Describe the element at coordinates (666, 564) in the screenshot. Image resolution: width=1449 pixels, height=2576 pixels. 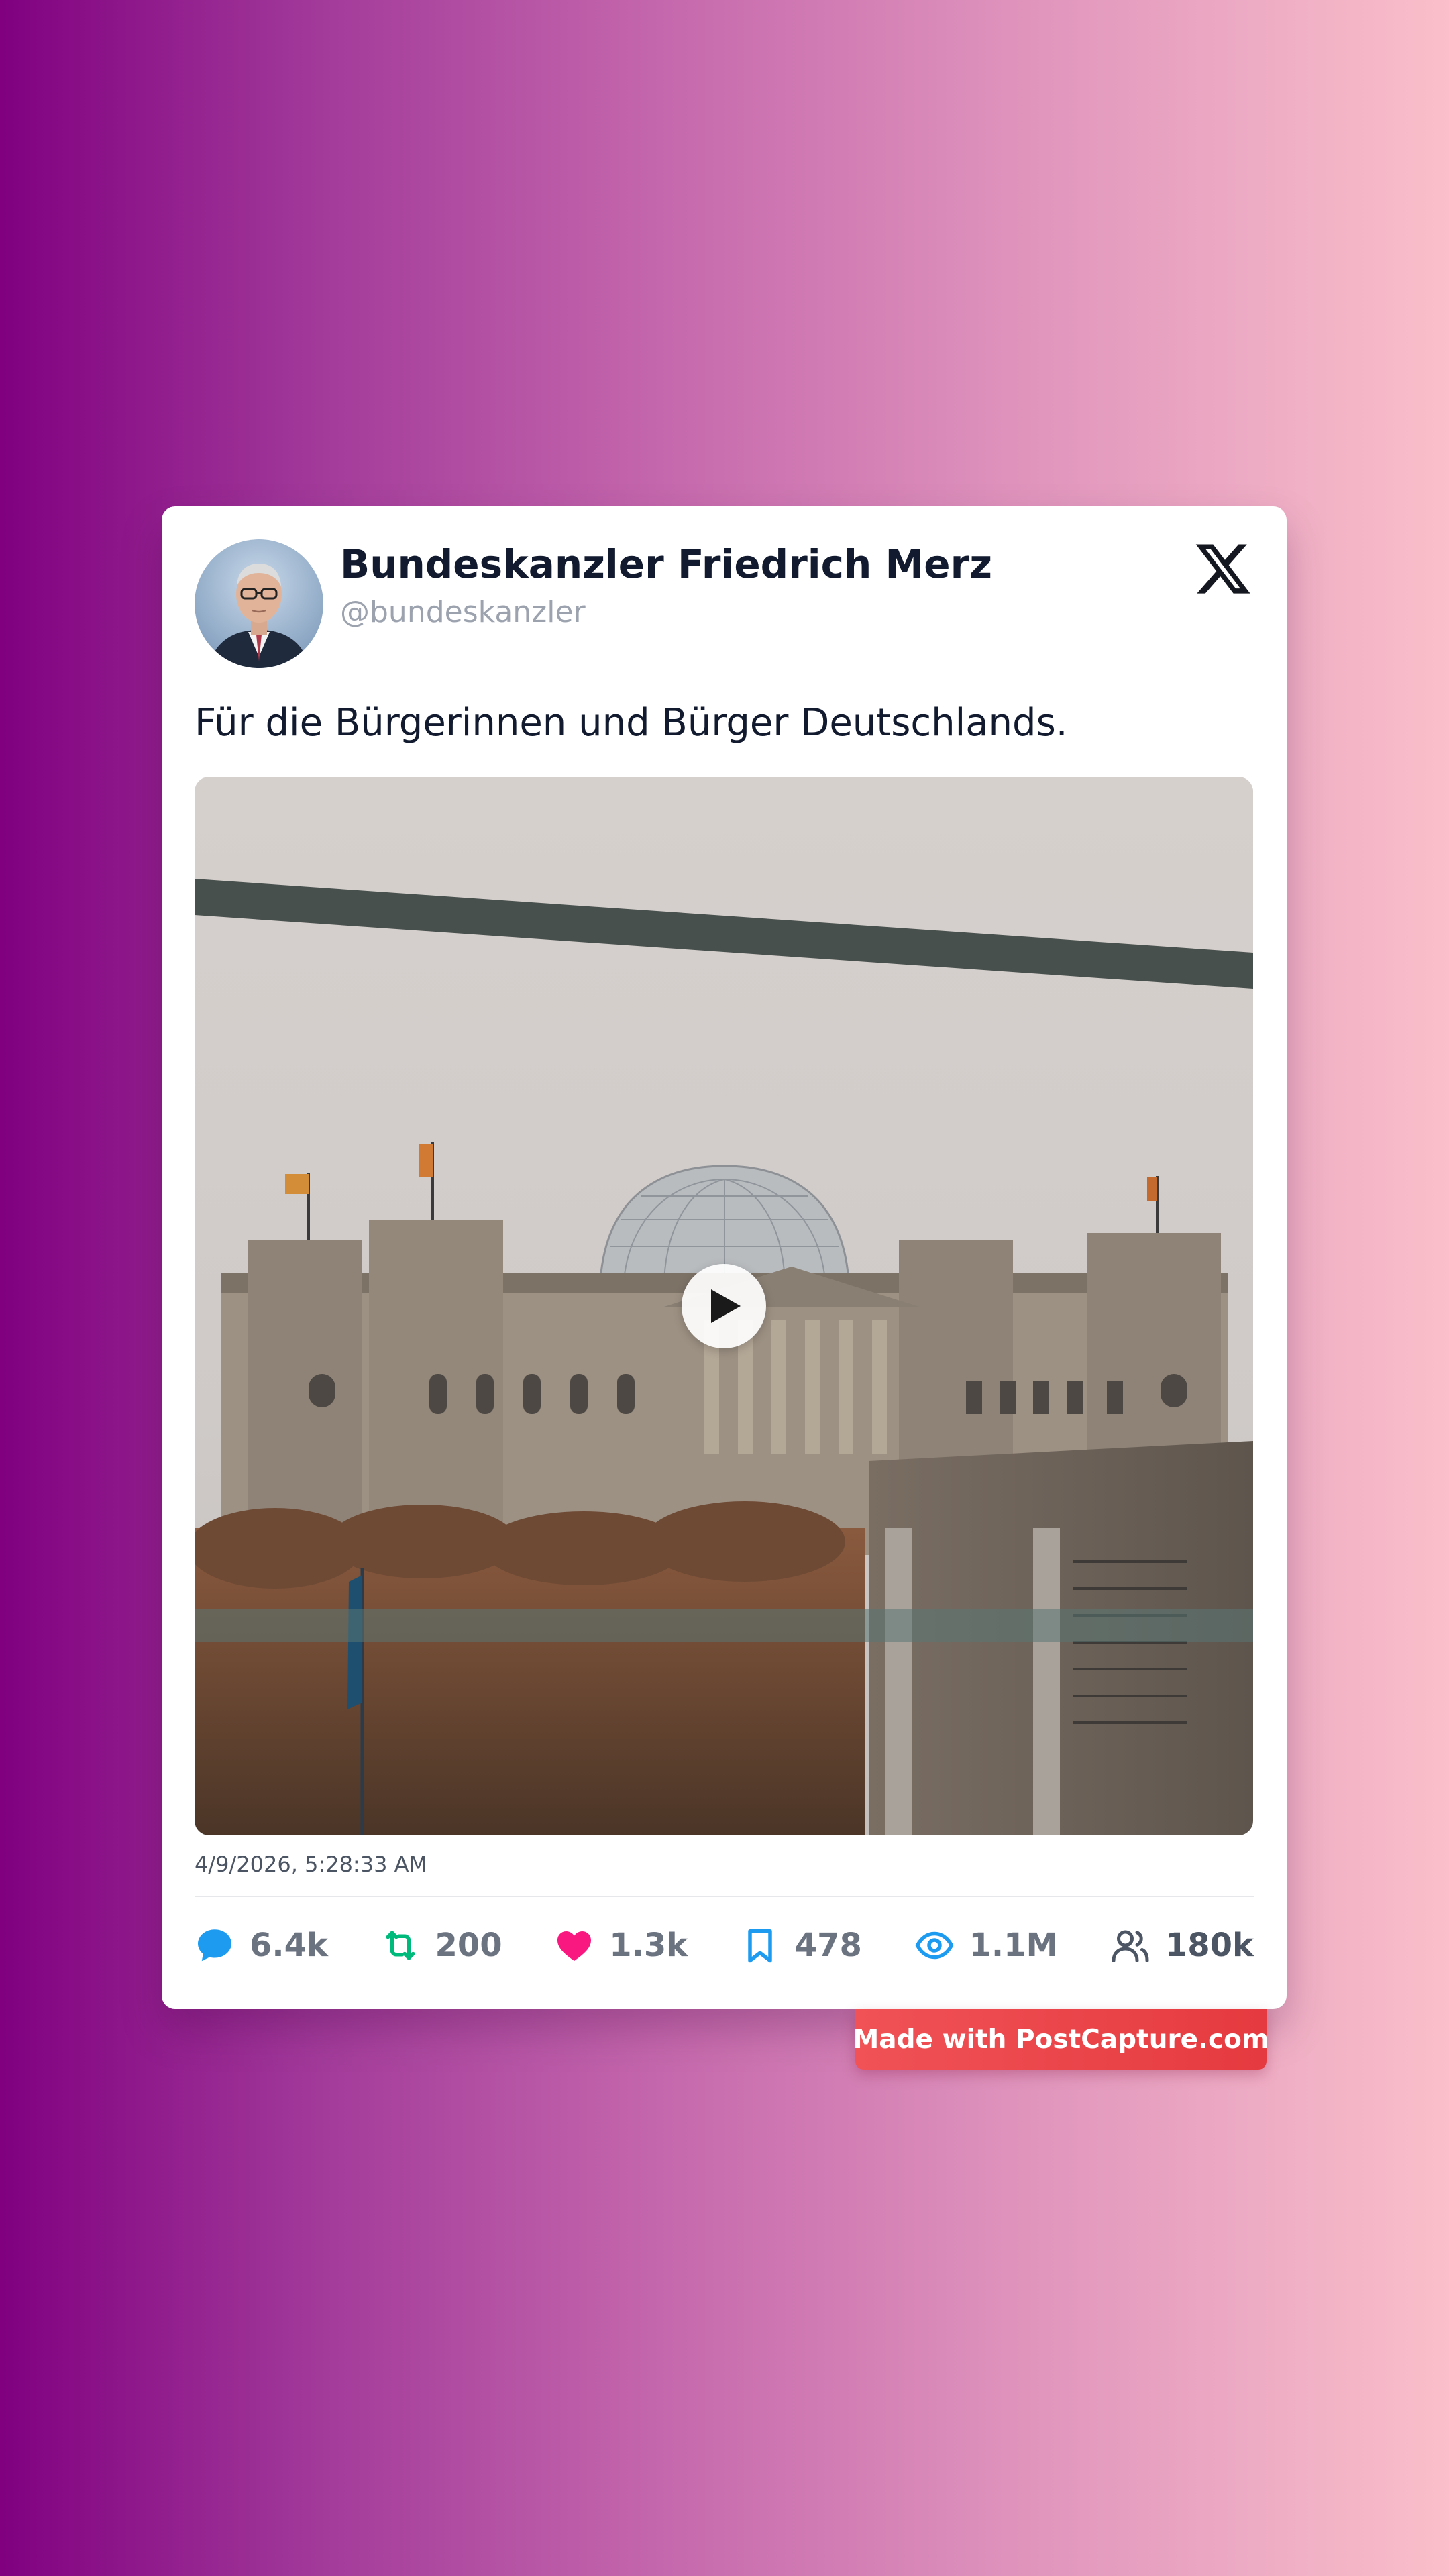
I see `author-name: Bundeskanzler Friedrich Merz` at that location.